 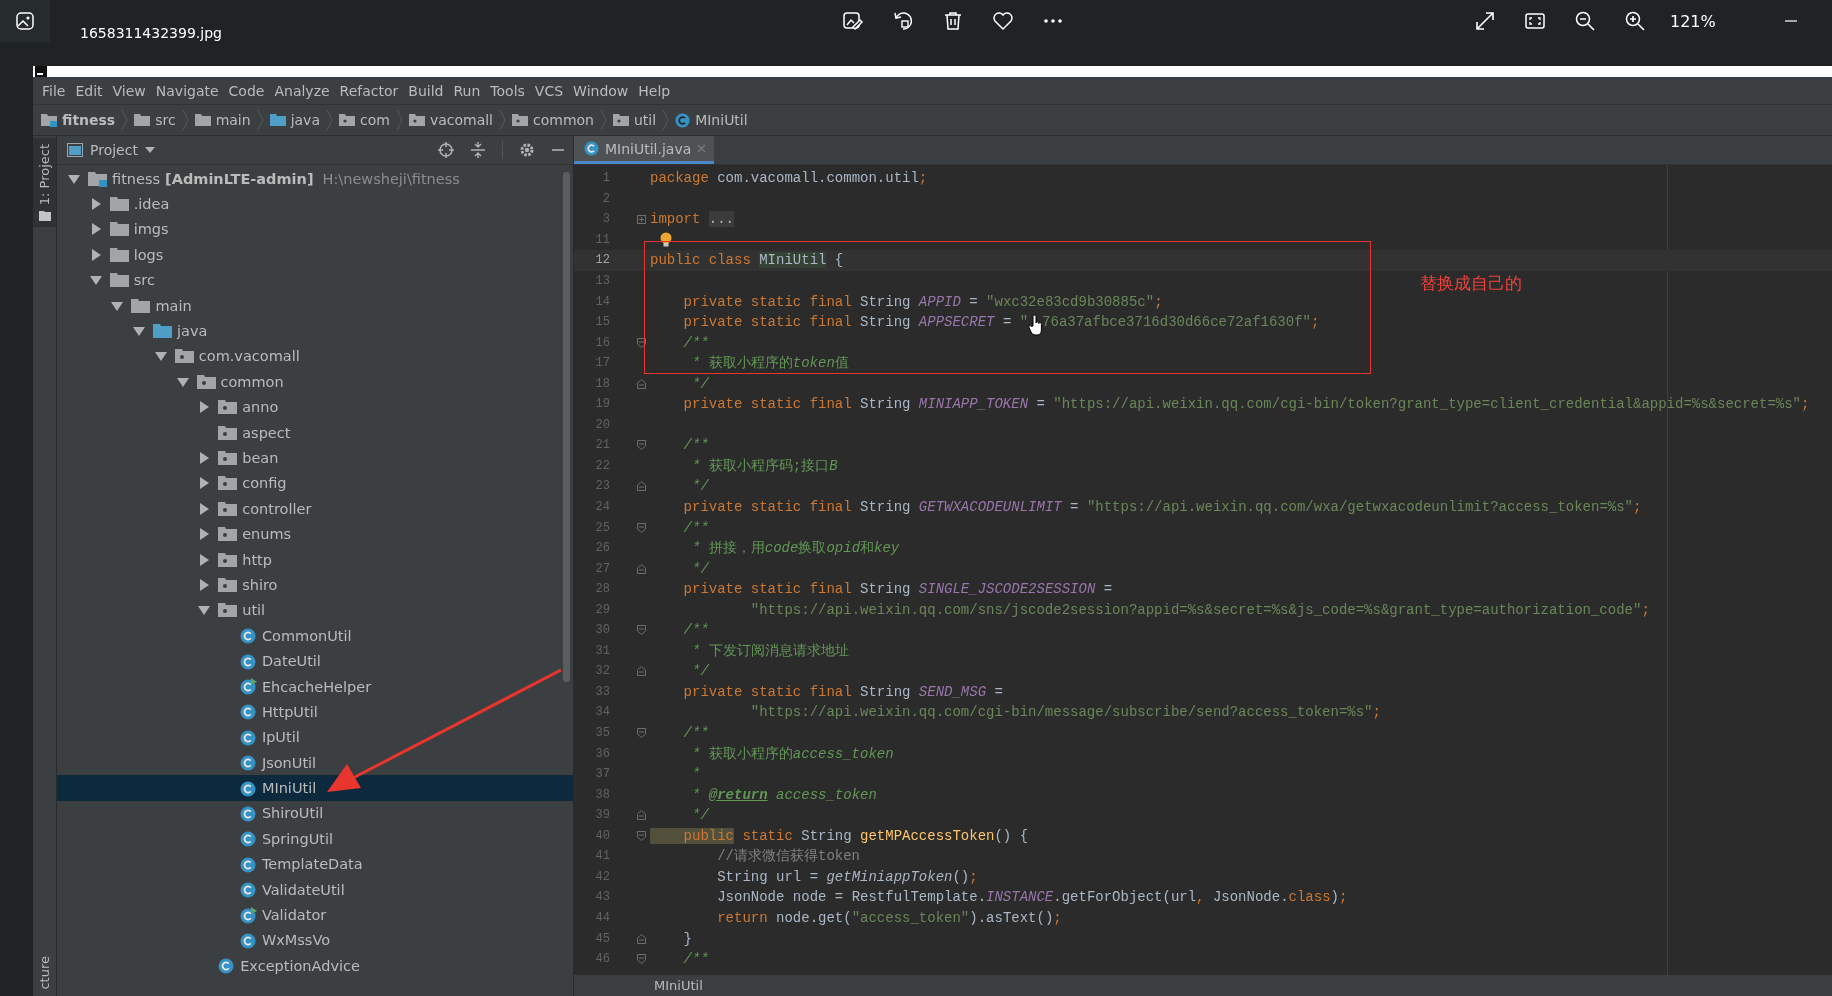 What do you see at coordinates (315, 966) in the screenshot?
I see `tree-item: ExceptionAdvice` at bounding box center [315, 966].